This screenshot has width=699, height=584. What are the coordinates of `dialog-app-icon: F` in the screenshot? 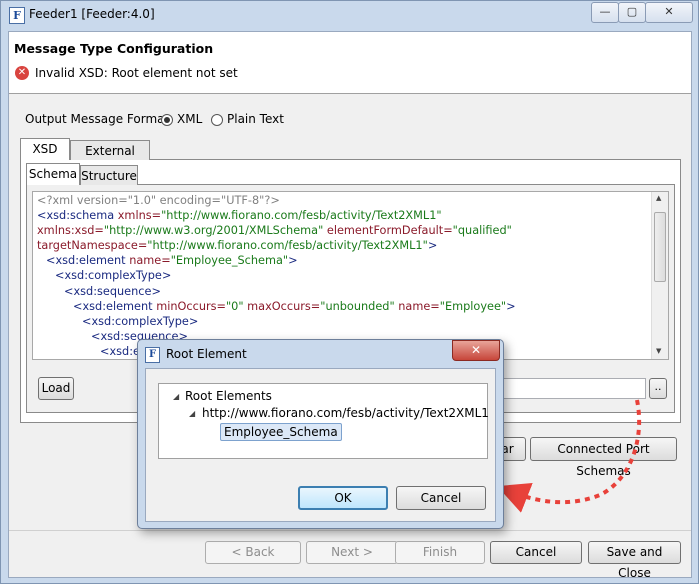 It's located at (152, 355).